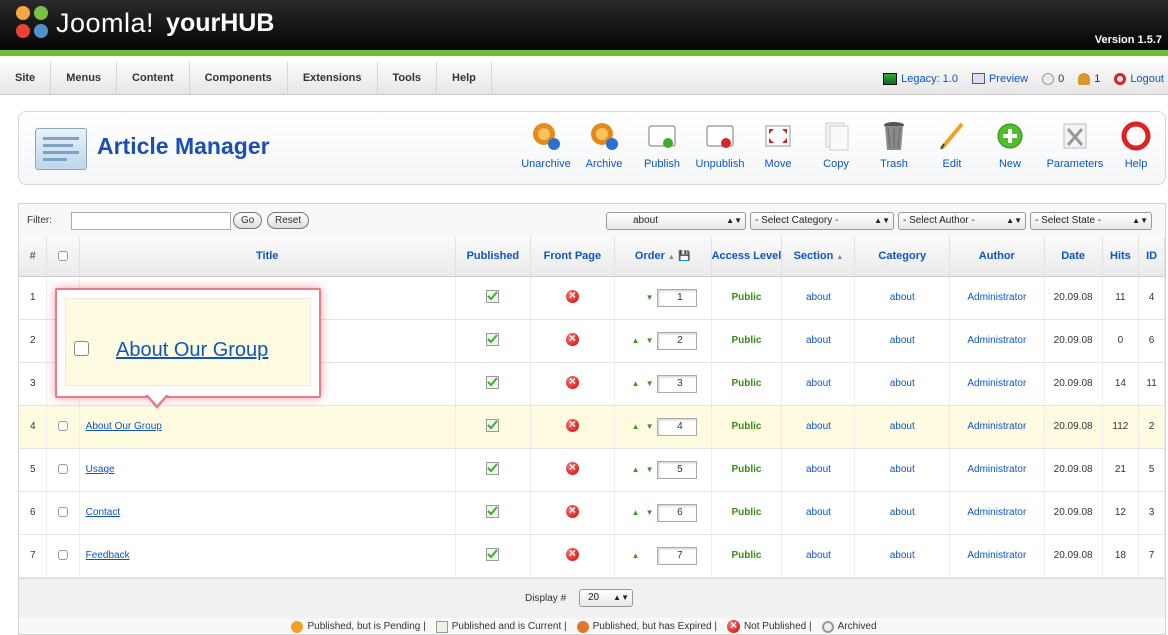 The height and width of the screenshot is (635, 1168). What do you see at coordinates (1091, 221) in the screenshot?
I see `state-select: - Select State - ▲▼` at bounding box center [1091, 221].